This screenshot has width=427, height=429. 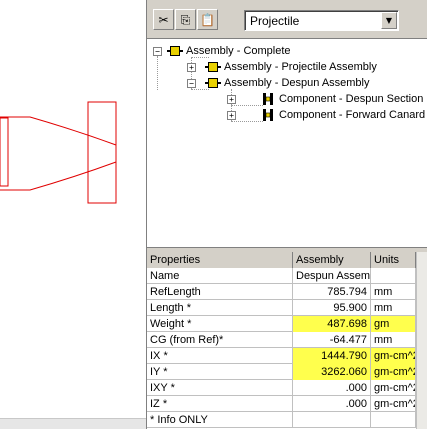 I want to click on tree-node-forward-canard: Component - Forward Canard, so click(x=344, y=115).